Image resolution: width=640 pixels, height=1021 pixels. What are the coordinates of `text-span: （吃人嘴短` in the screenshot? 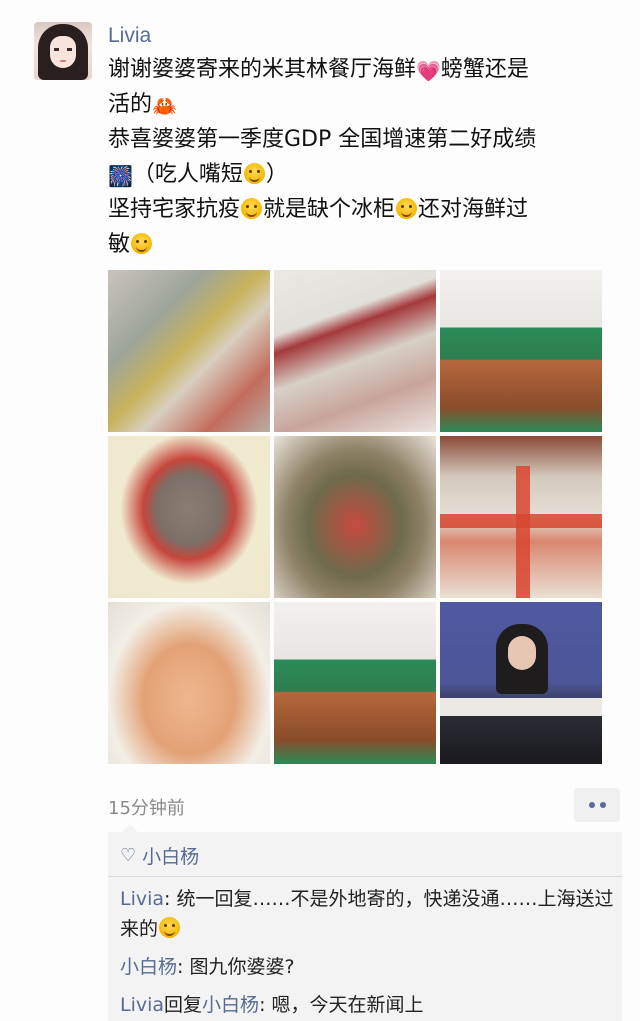 It's located at (187, 174).